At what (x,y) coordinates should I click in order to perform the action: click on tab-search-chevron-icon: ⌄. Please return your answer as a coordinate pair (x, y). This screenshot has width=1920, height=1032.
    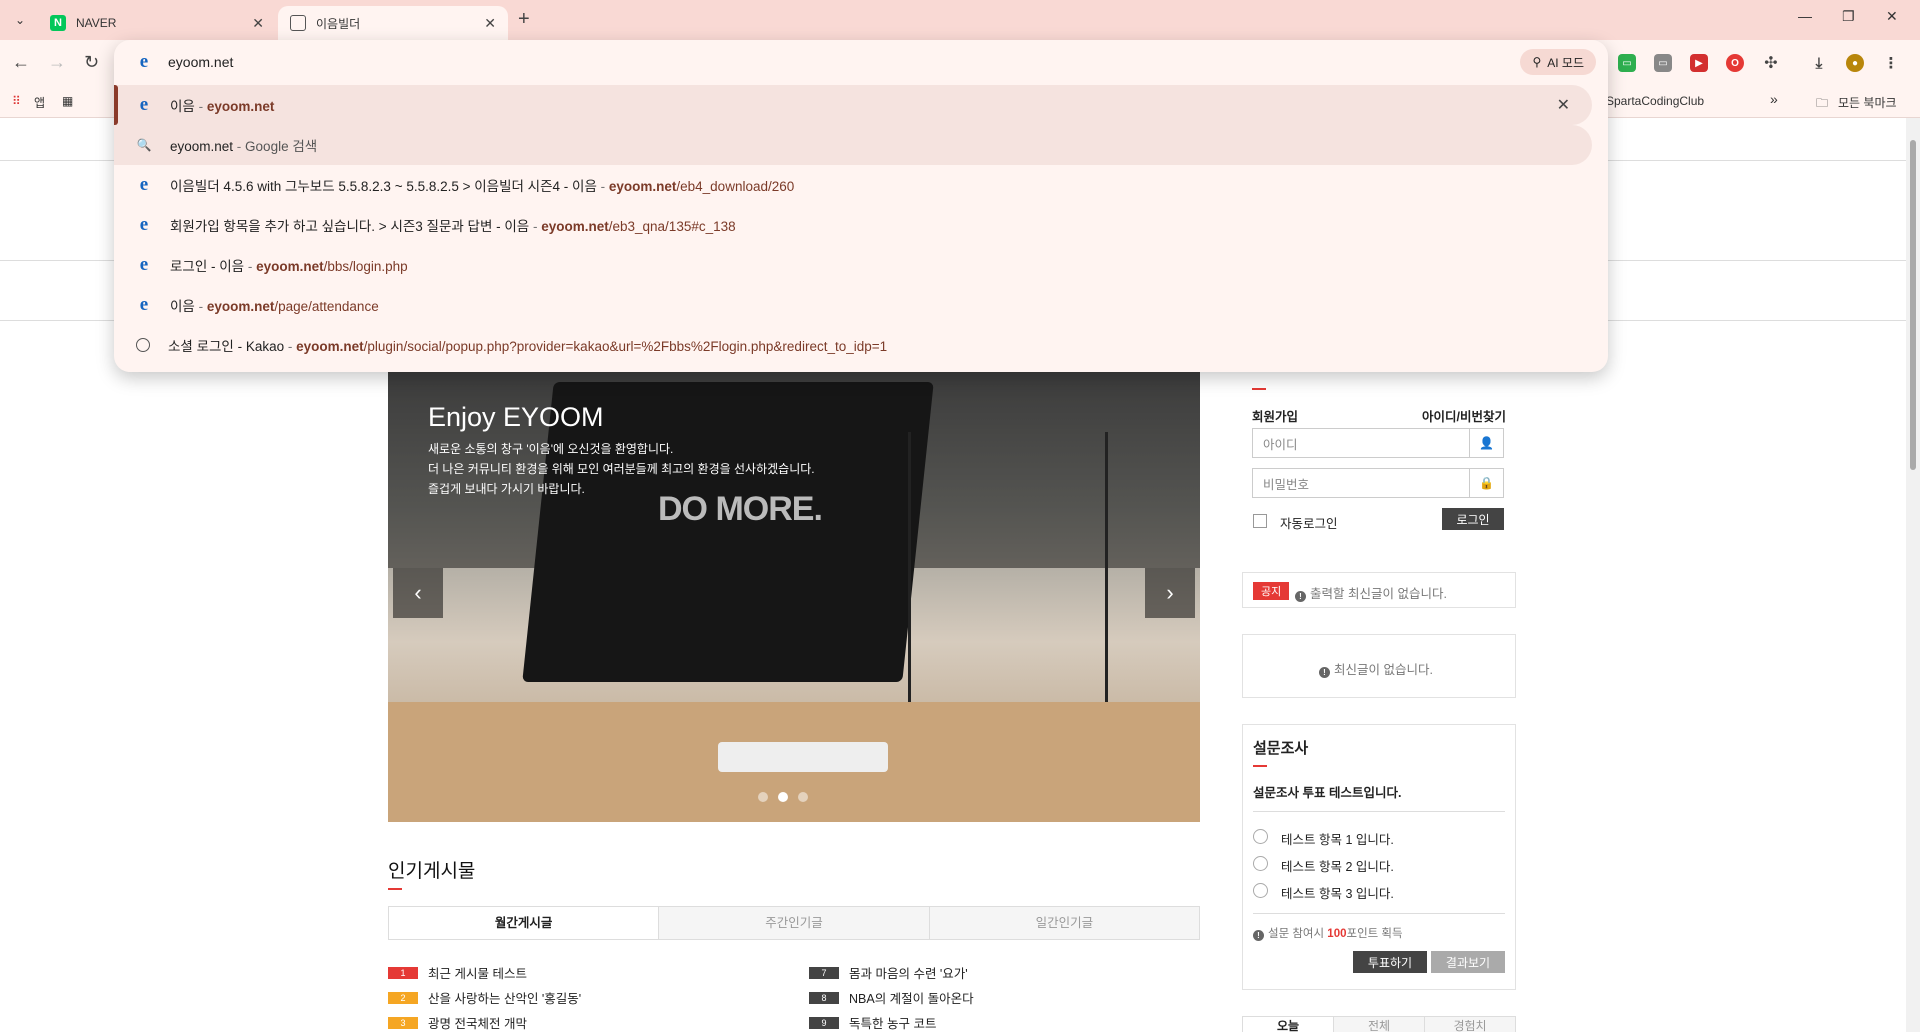
    Looking at the image, I should click on (20, 20).